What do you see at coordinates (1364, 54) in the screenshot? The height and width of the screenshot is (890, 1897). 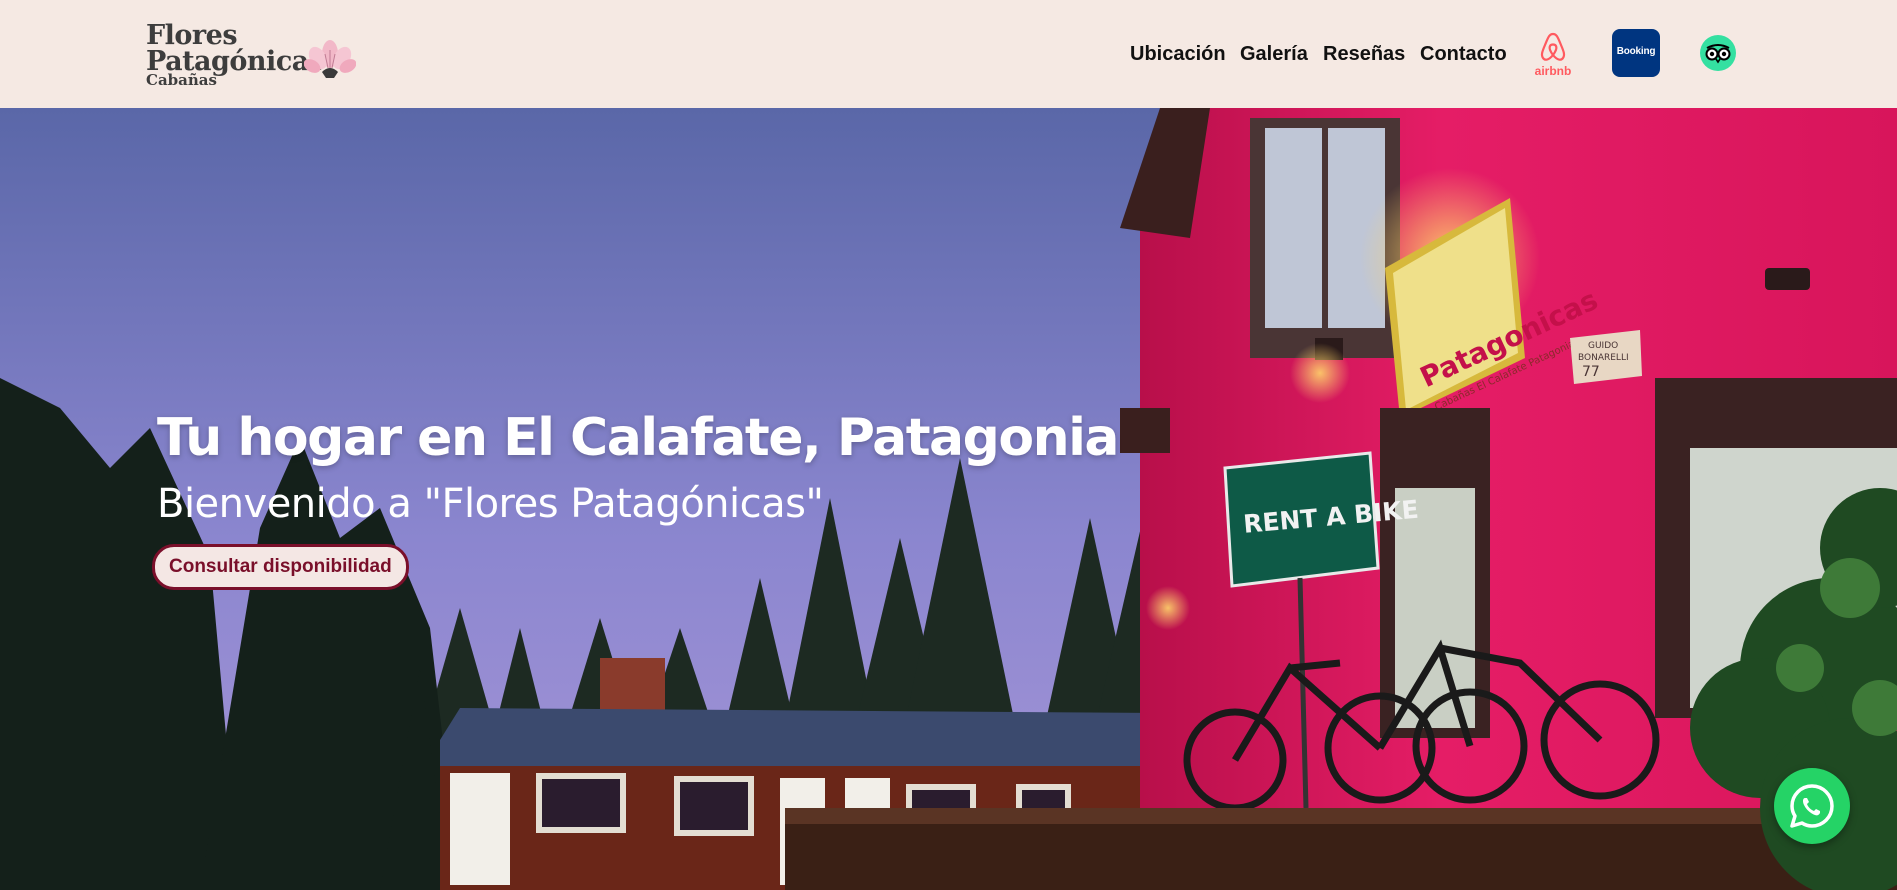 I see `nav-link-resenas: Reseñas` at bounding box center [1364, 54].